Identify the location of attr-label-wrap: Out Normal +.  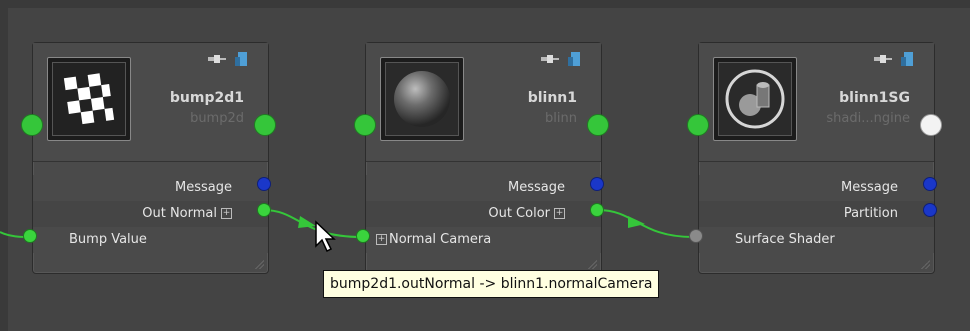
(187, 214).